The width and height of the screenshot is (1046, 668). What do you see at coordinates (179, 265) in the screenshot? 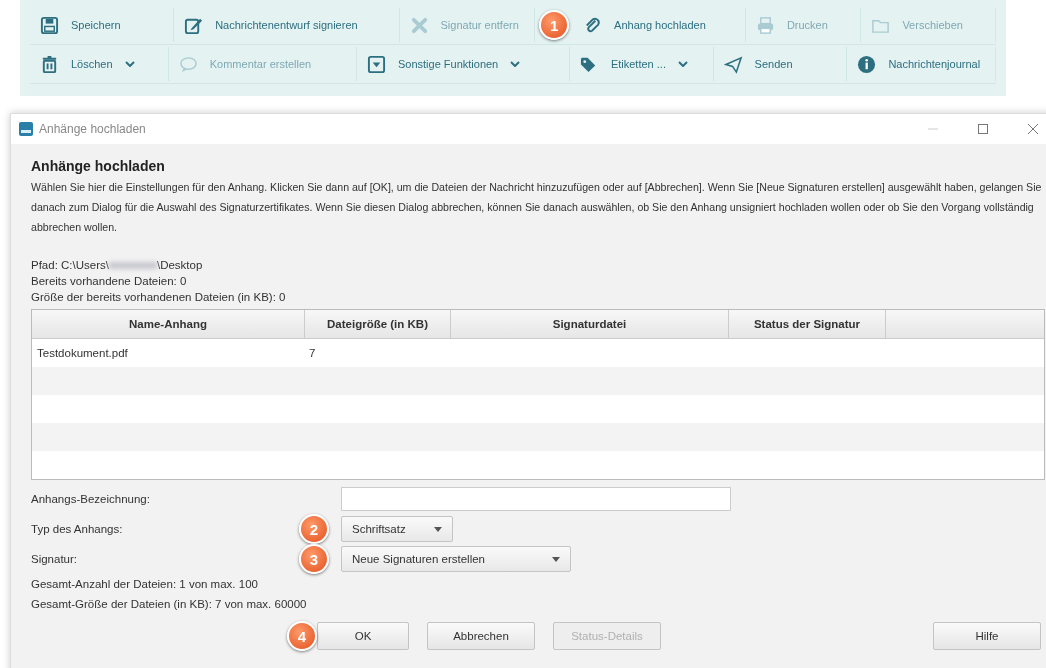
I see `path-text: \Desktop` at bounding box center [179, 265].